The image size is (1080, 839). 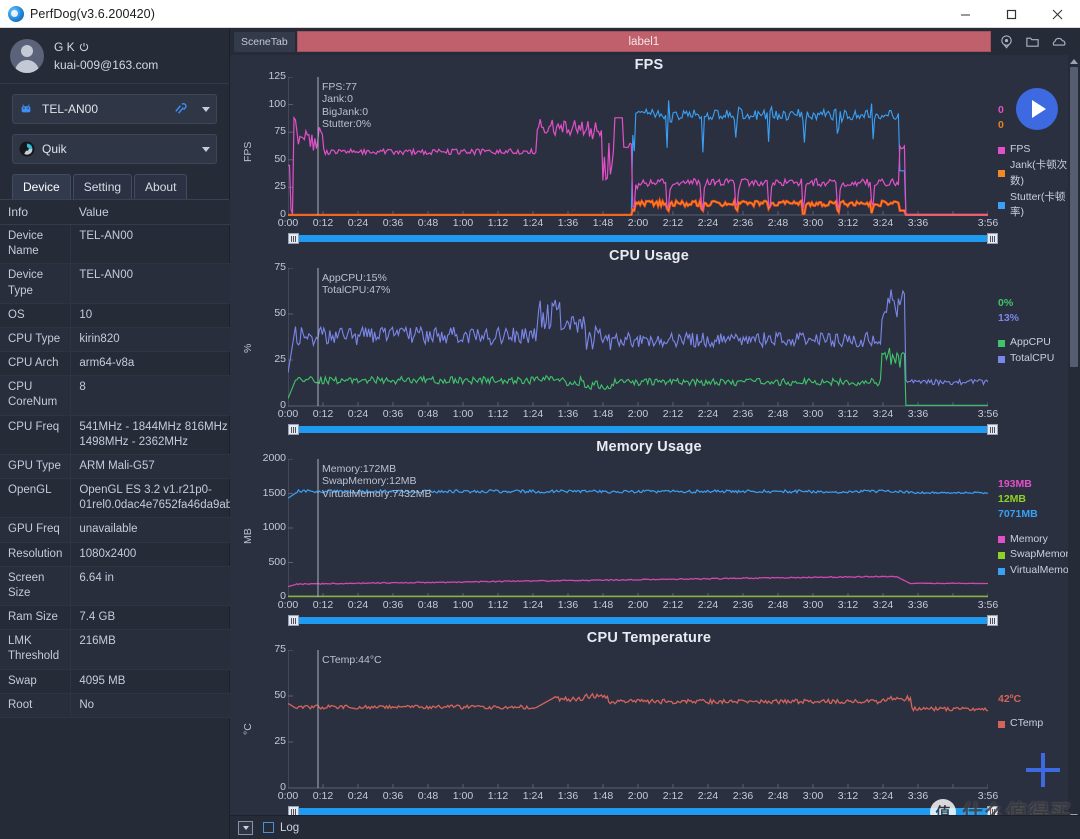 I want to click on x-tick: 0:00, so click(x=288, y=414).